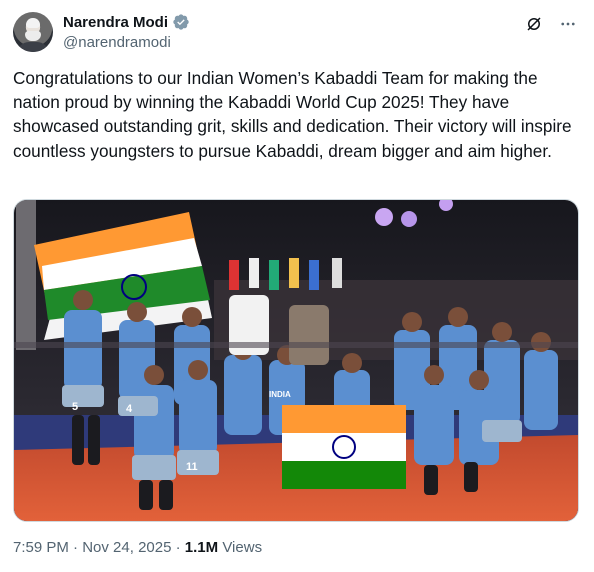 The height and width of the screenshot is (572, 594). I want to click on grok-icon, so click(534, 24).